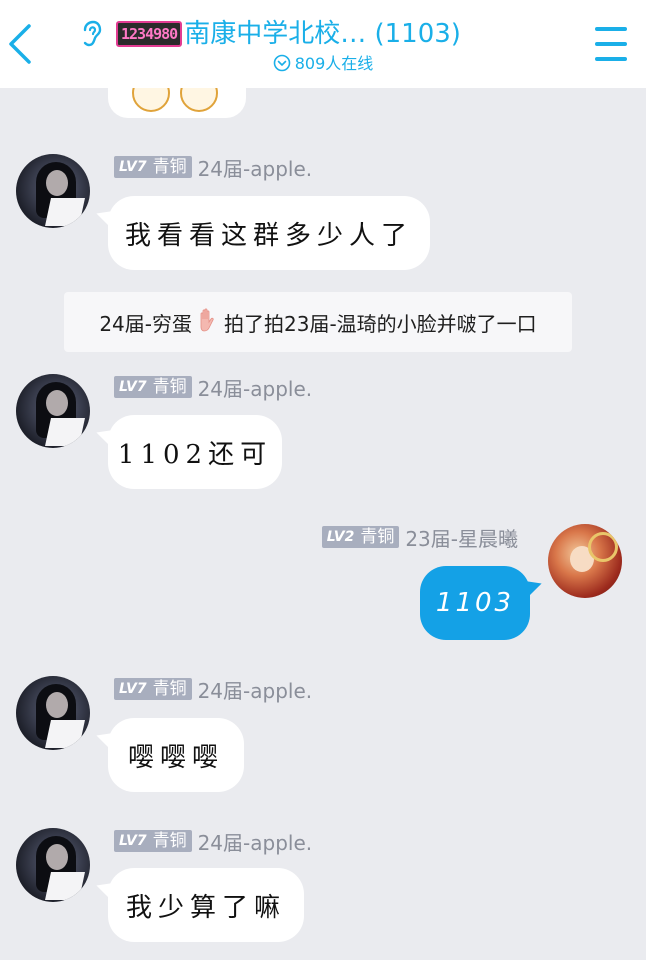  What do you see at coordinates (176, 755) in the screenshot?
I see `message-bubble: 嘤嘤嘤` at bounding box center [176, 755].